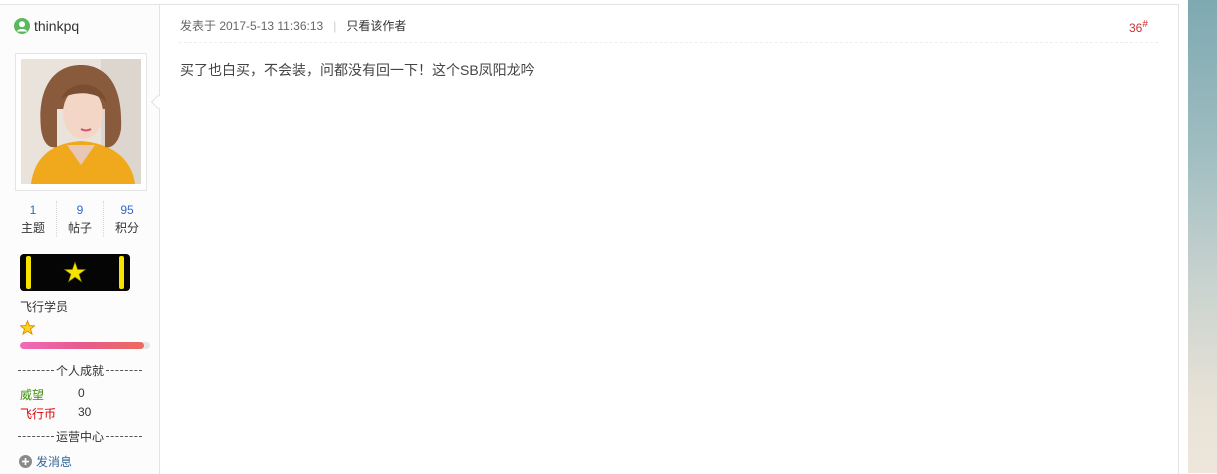 This screenshot has height=474, width=1217. I want to click on author-stats: 1 主题 9 帖子 95 积分, so click(80, 219).